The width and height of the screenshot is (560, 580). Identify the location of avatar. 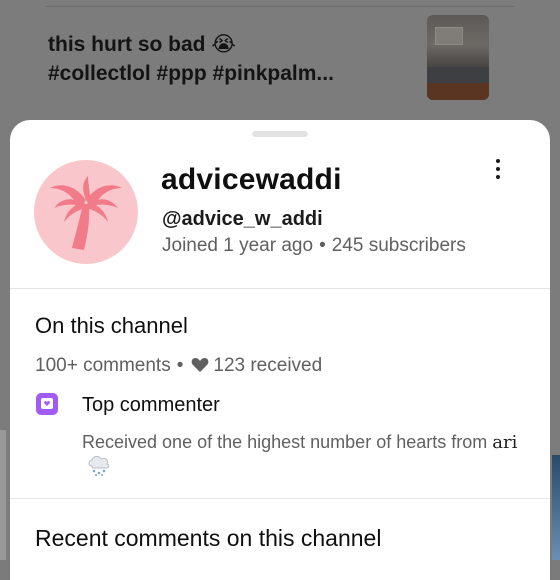
(86, 212).